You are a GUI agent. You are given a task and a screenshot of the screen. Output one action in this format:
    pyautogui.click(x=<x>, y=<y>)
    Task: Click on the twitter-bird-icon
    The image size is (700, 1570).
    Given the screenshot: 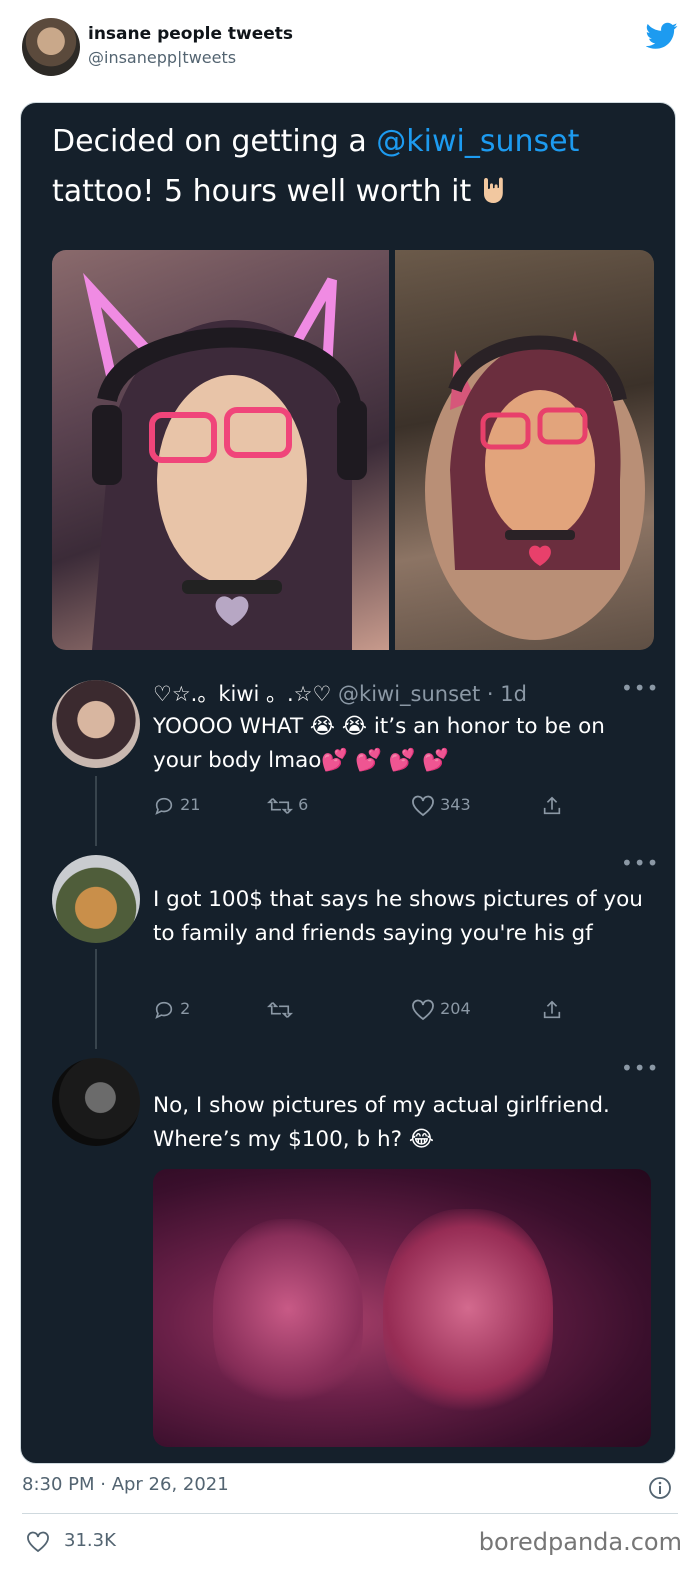 What is the action you would take?
    pyautogui.click(x=662, y=36)
    